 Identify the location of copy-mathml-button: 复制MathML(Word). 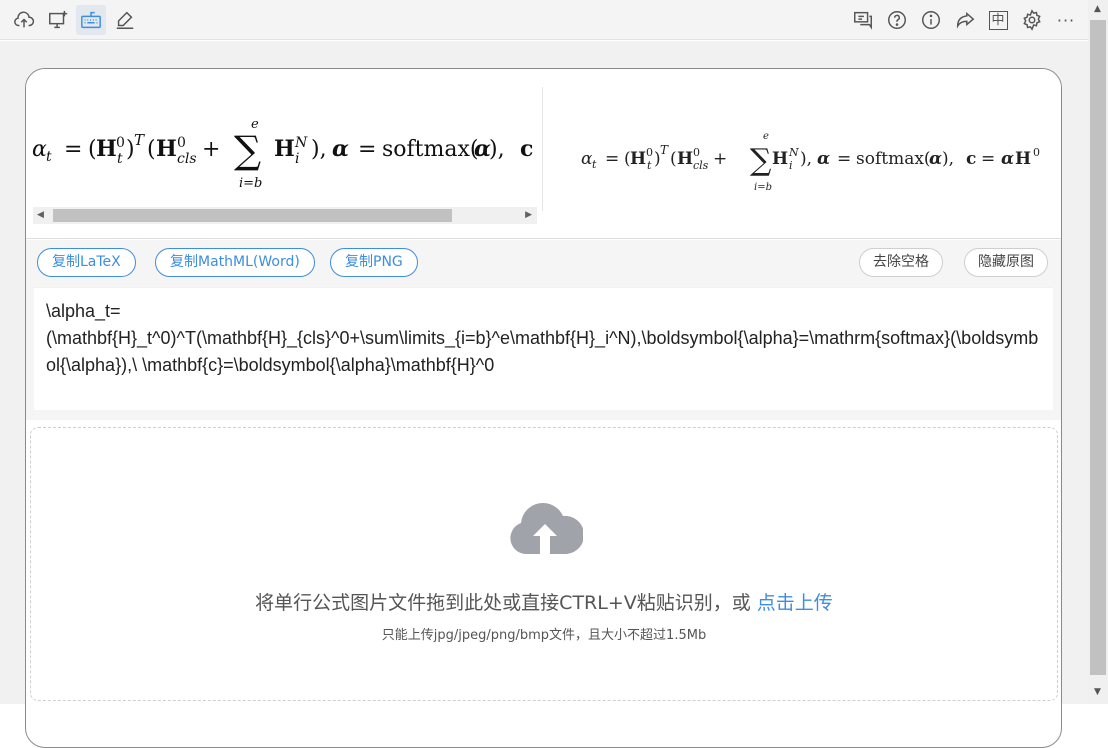
(235, 262).